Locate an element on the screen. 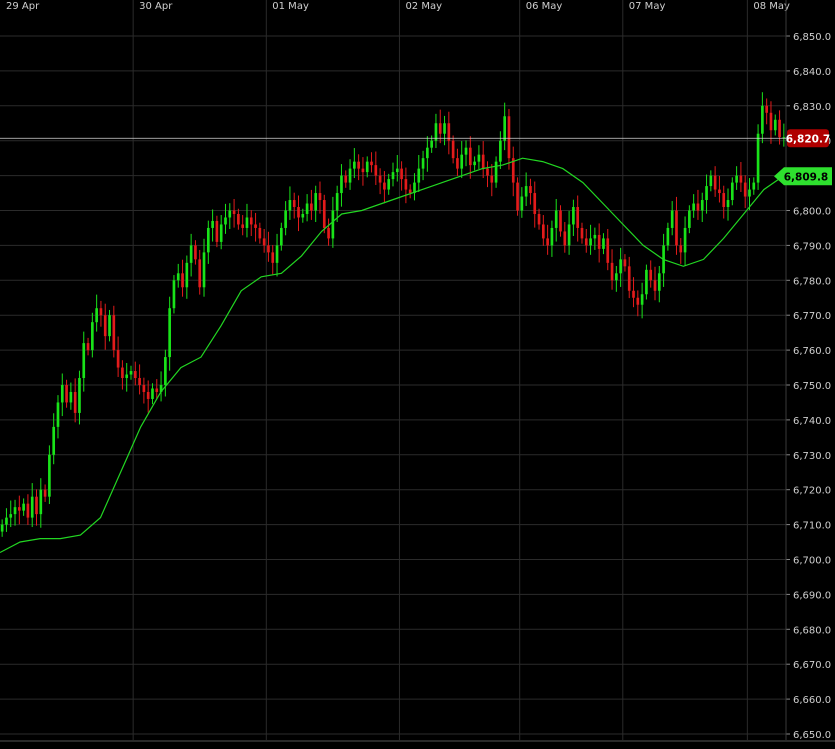  y-tick-label: 6,650.0 is located at coordinates (812, 735).